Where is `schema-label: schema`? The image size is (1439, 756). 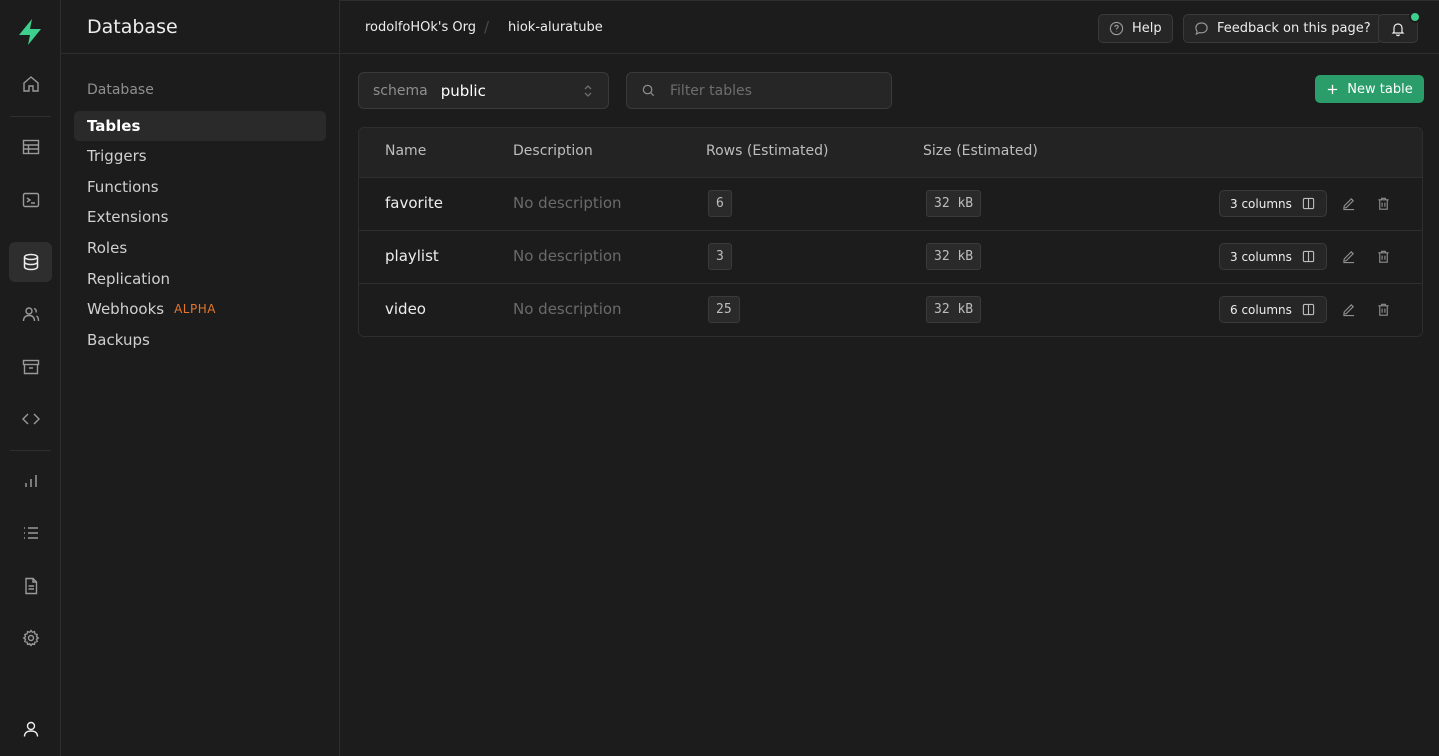
schema-label: schema is located at coordinates (400, 90).